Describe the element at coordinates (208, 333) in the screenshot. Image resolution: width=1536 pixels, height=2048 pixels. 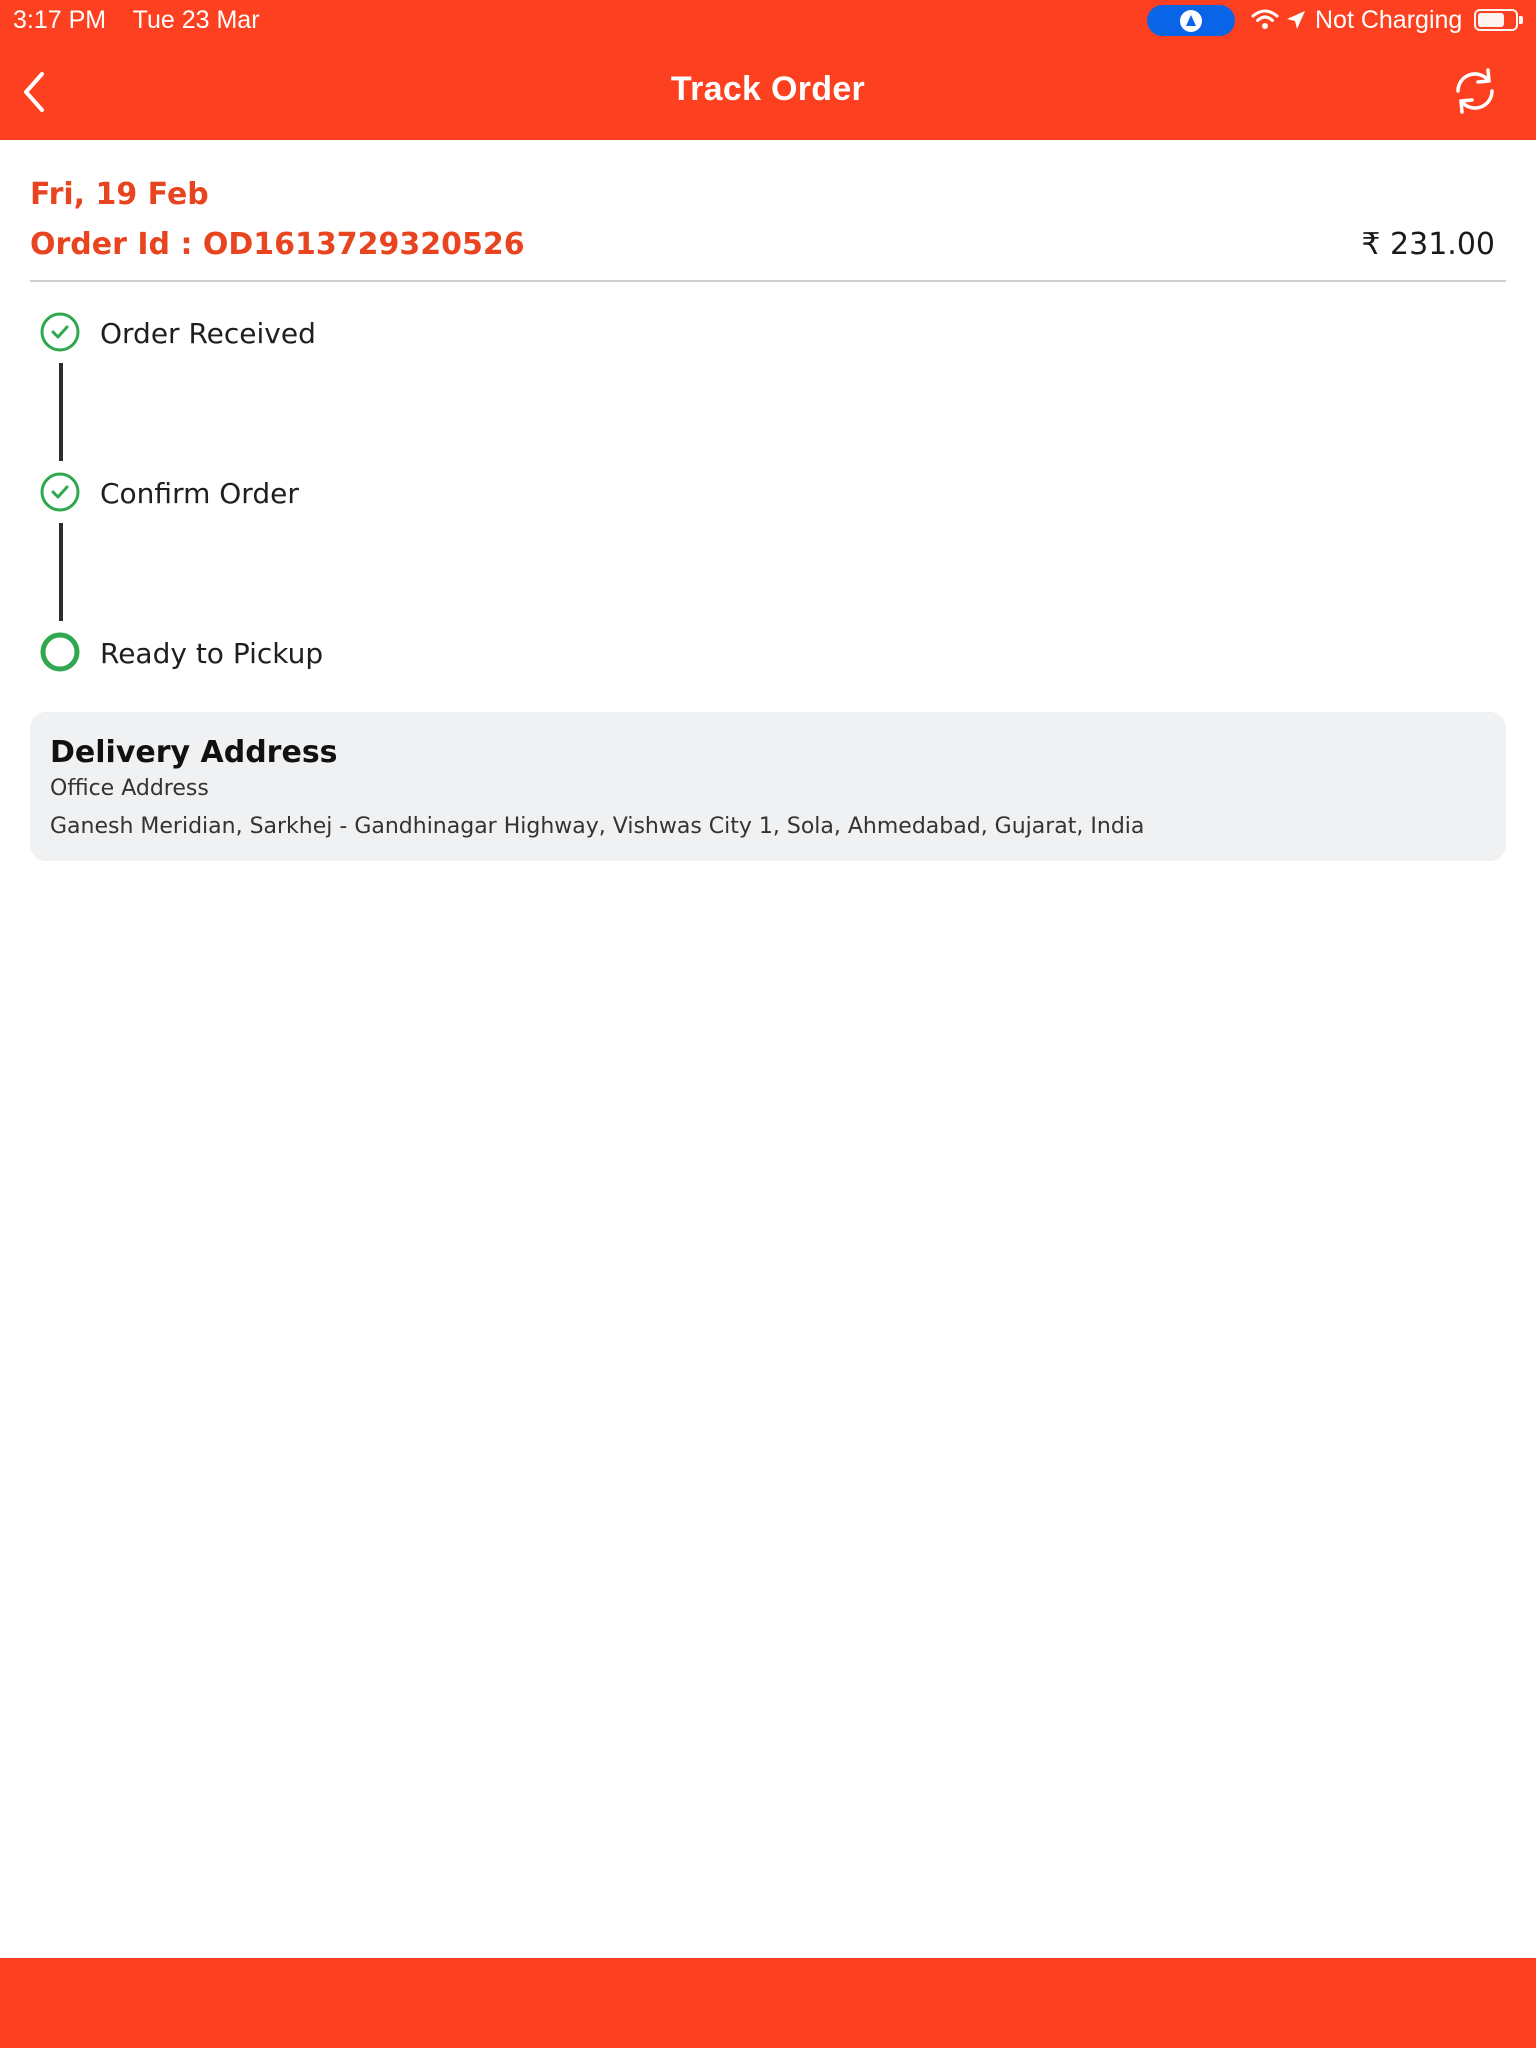
I see `tracking-step-label: Order Received` at that location.